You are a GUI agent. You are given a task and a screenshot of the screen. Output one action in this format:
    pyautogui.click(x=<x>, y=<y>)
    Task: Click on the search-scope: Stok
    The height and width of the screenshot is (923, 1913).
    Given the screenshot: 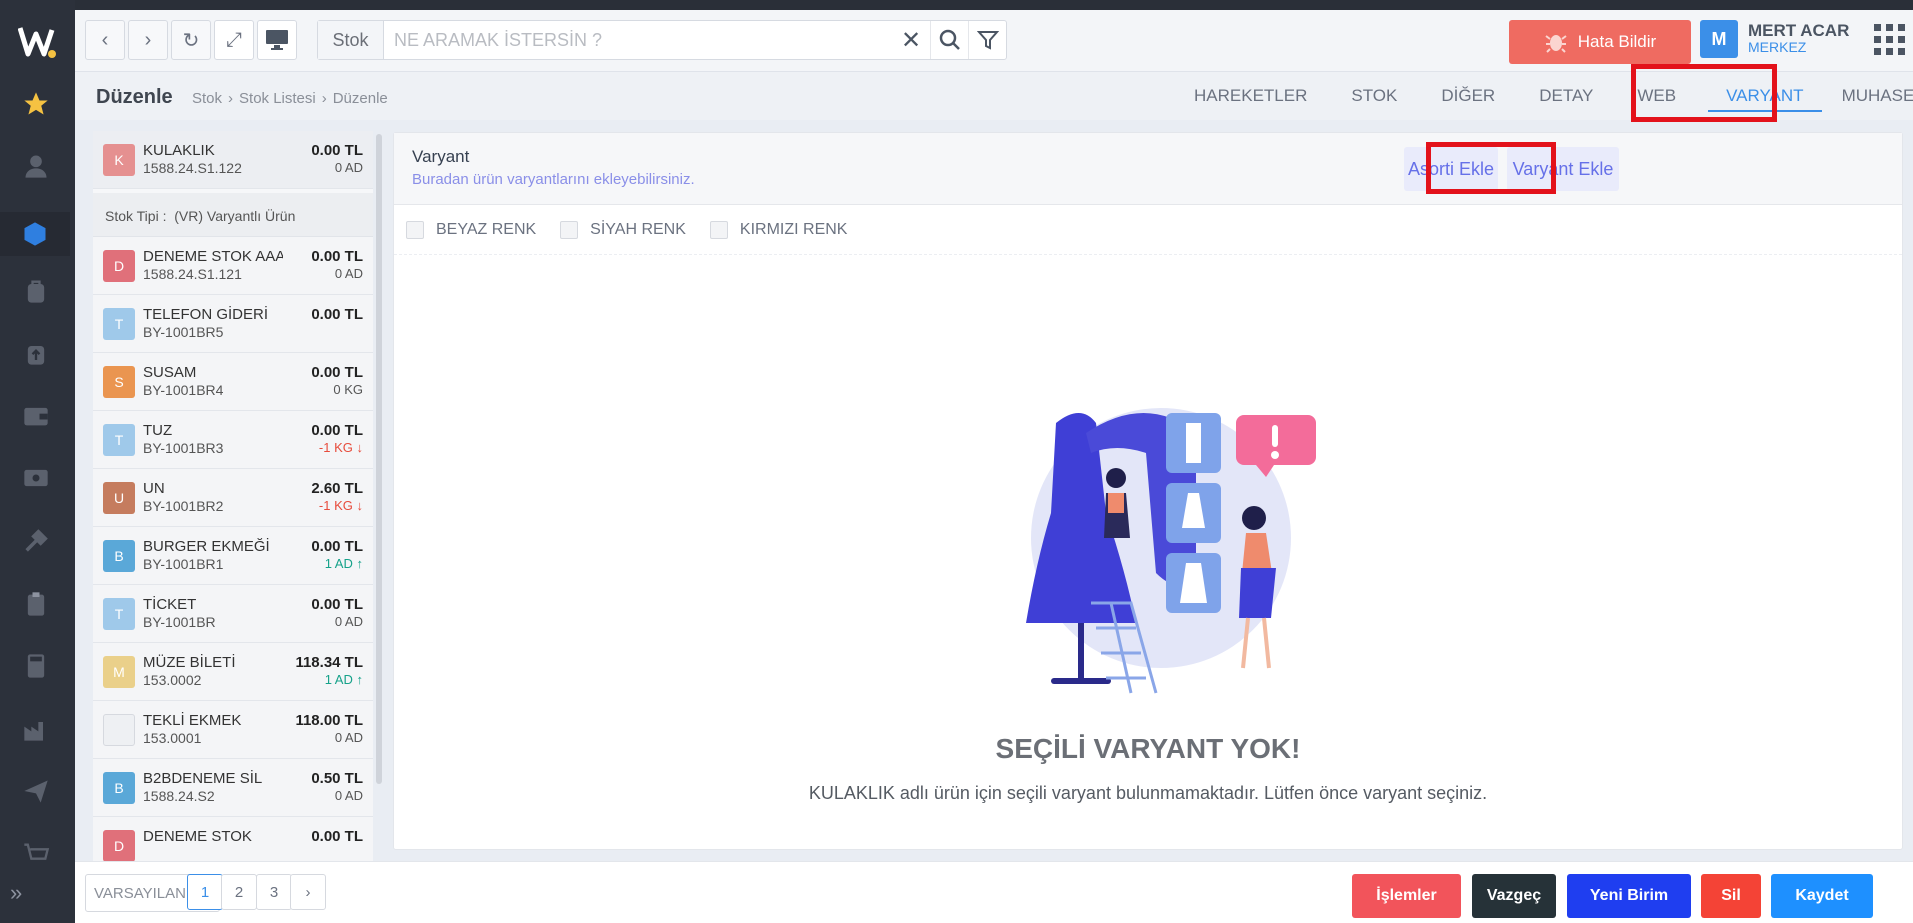 What is the action you would take?
    pyautogui.click(x=351, y=40)
    